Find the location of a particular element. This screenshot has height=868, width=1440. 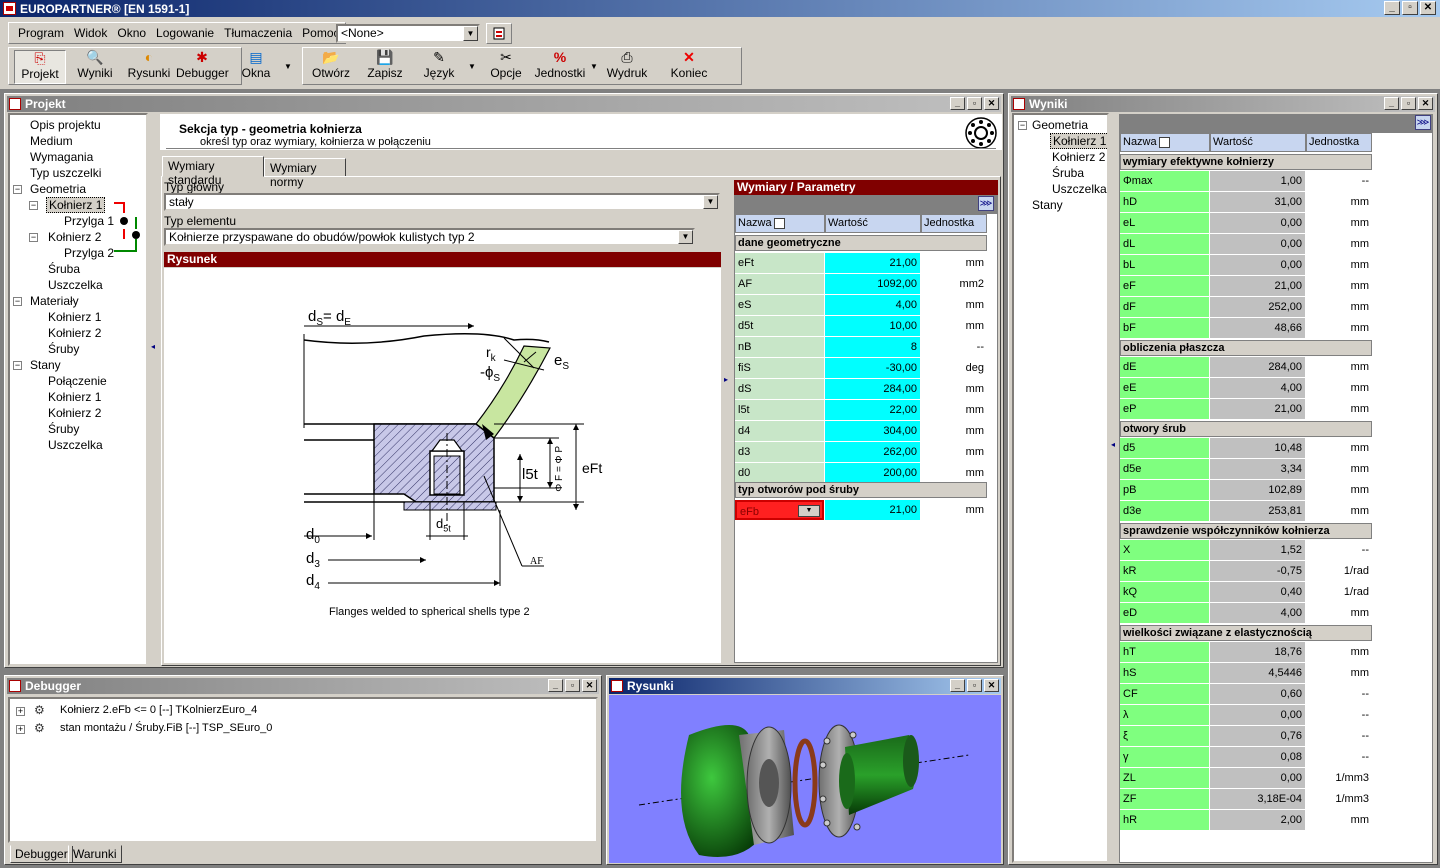

tab-wymiary-normy: Wymiary normy is located at coordinates (305, 173).